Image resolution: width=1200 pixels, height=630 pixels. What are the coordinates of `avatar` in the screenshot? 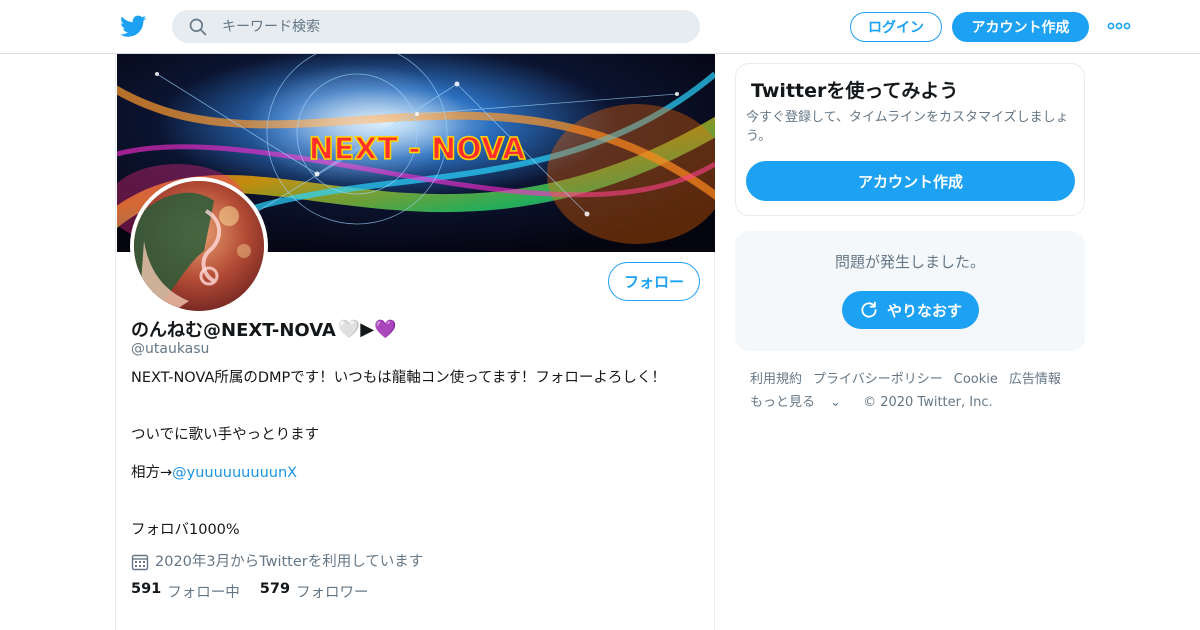 It's located at (199, 246).